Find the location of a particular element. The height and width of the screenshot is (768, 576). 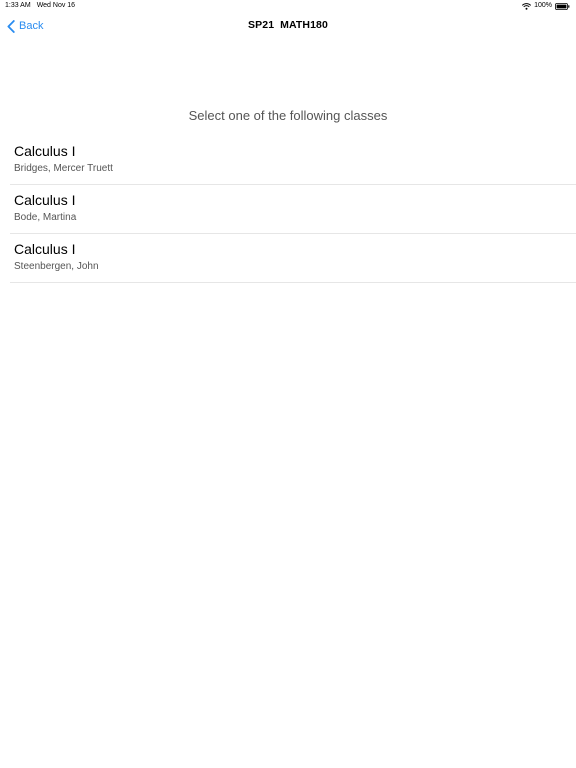

class-list-item: Calculus I Bode, Martina is located at coordinates (288, 209).